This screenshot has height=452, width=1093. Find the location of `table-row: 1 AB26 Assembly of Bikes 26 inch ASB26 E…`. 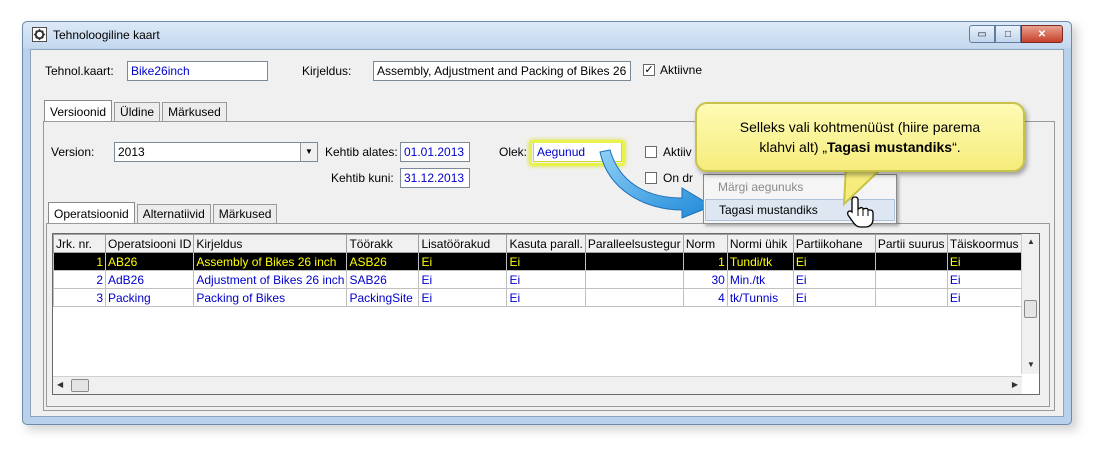

table-row: 1 AB26 Assembly of Bikes 26 inch ASB26 E… is located at coordinates (540, 261).